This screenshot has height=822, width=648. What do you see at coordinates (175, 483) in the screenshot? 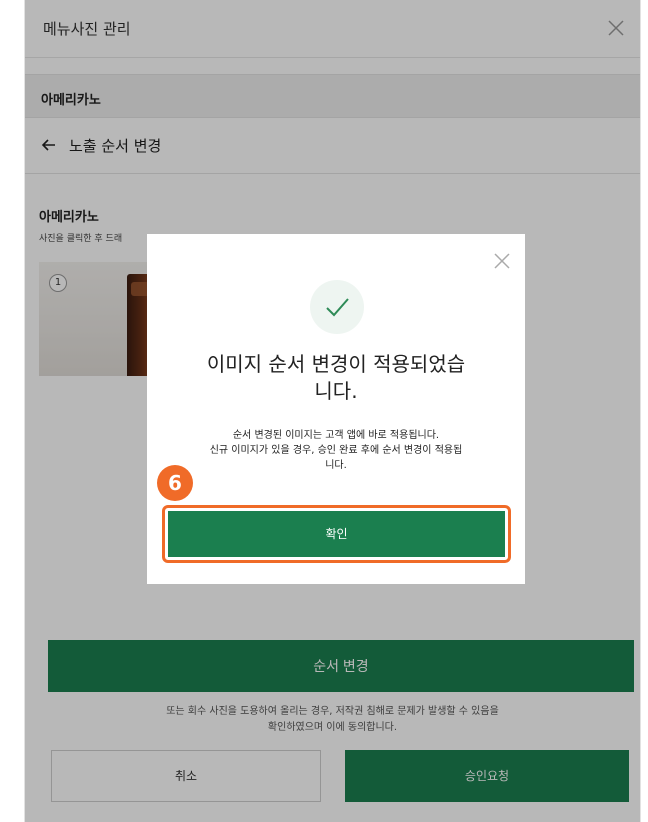
I see `step-number-badge: 6` at bounding box center [175, 483].